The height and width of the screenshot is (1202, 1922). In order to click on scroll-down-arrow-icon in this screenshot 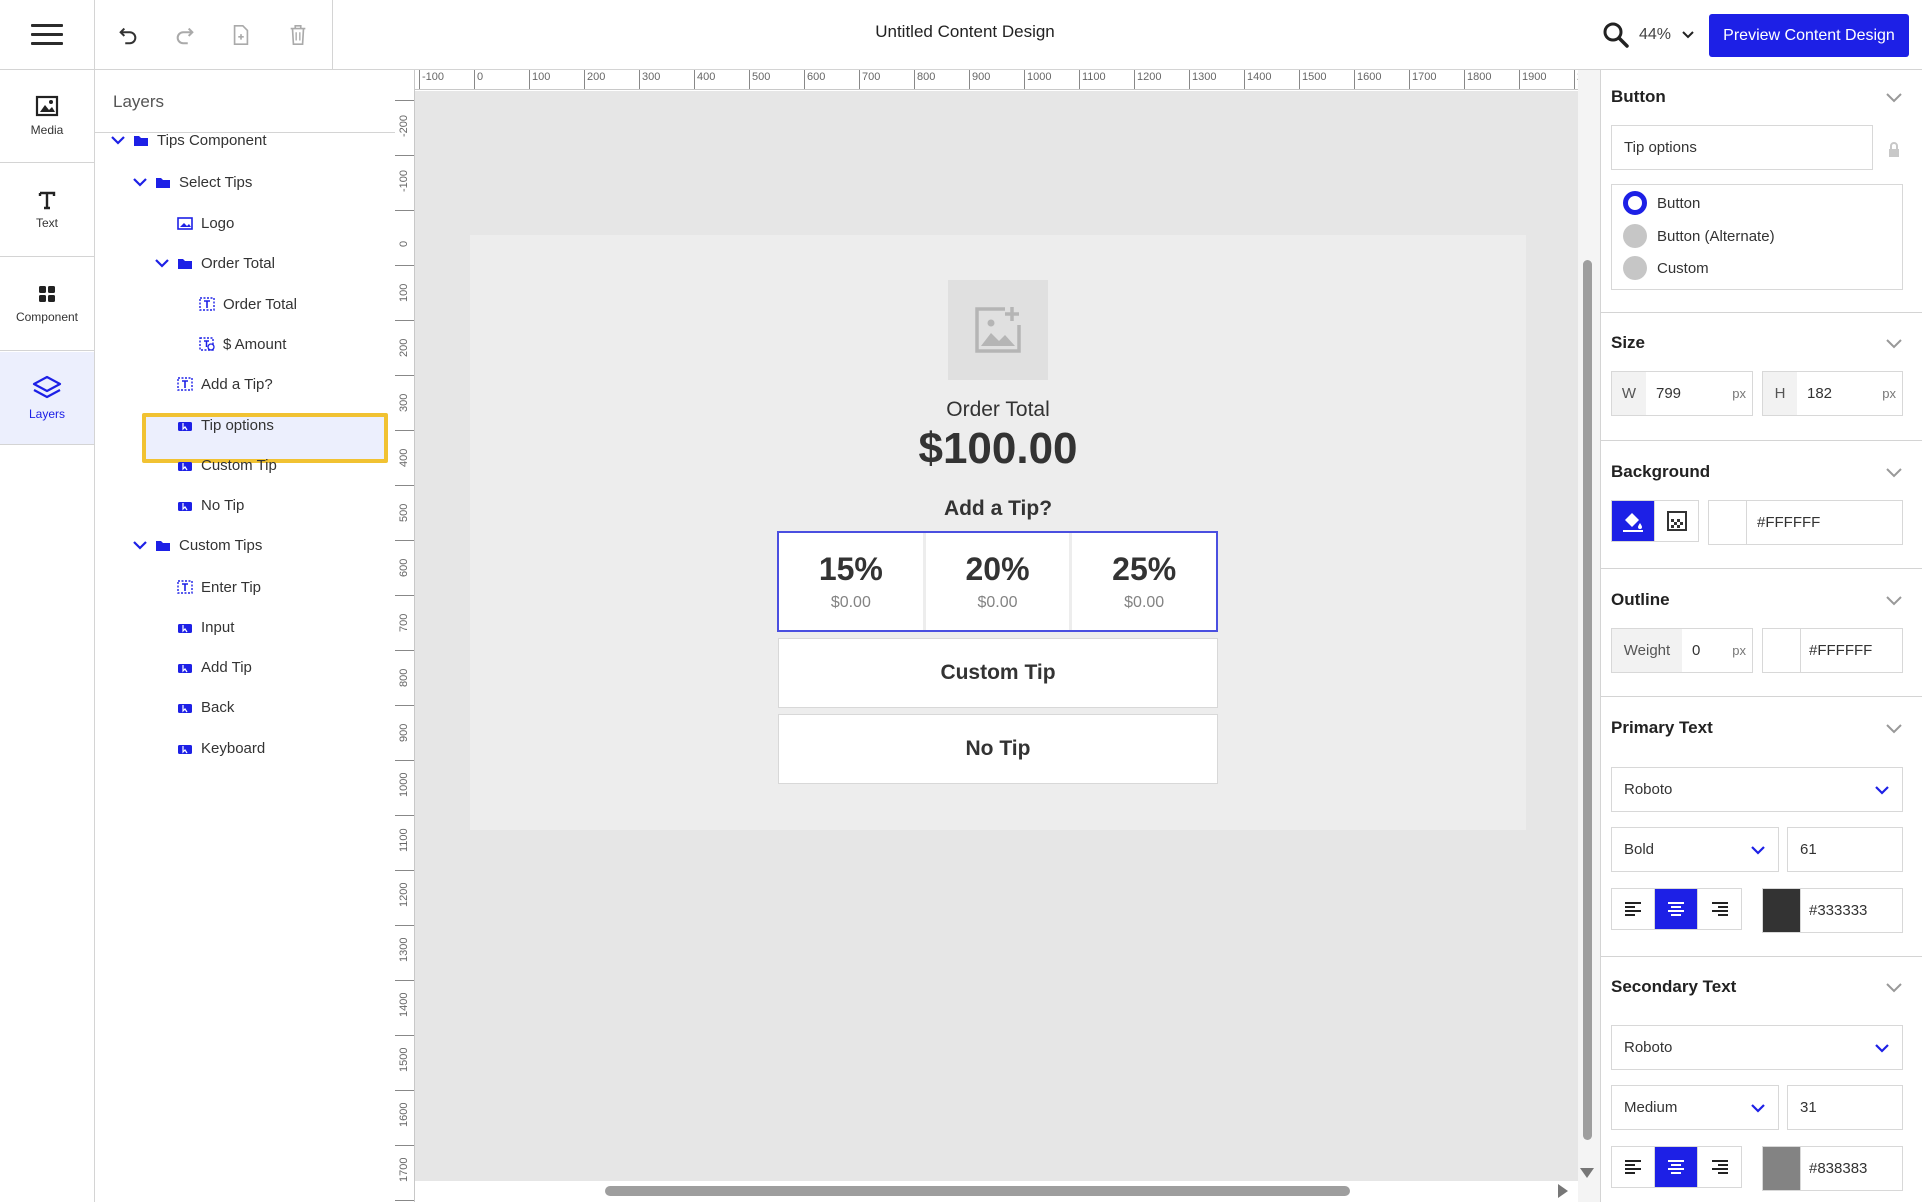, I will do `click(1587, 1173)`.